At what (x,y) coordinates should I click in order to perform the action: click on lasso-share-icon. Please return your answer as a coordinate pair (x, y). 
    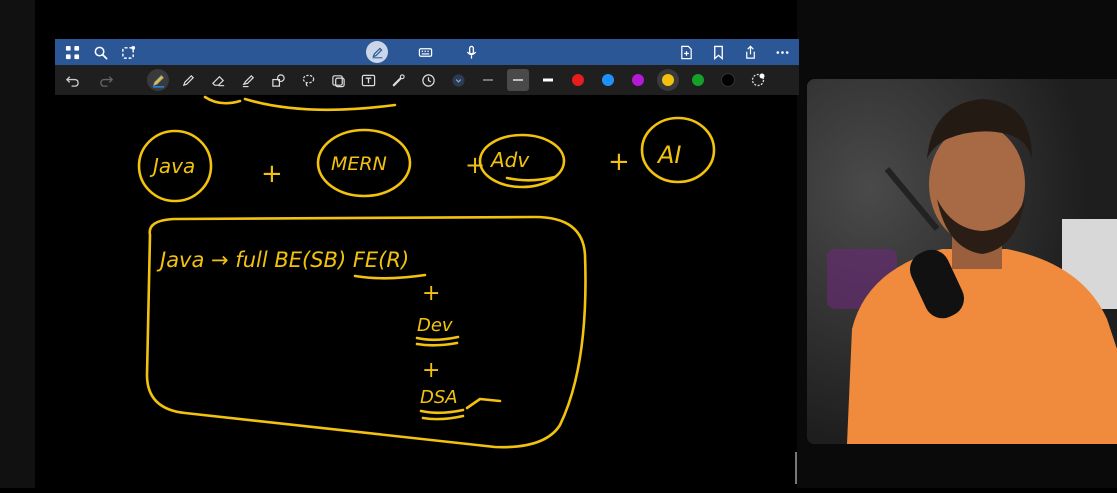
    Looking at the image, I should click on (128, 52).